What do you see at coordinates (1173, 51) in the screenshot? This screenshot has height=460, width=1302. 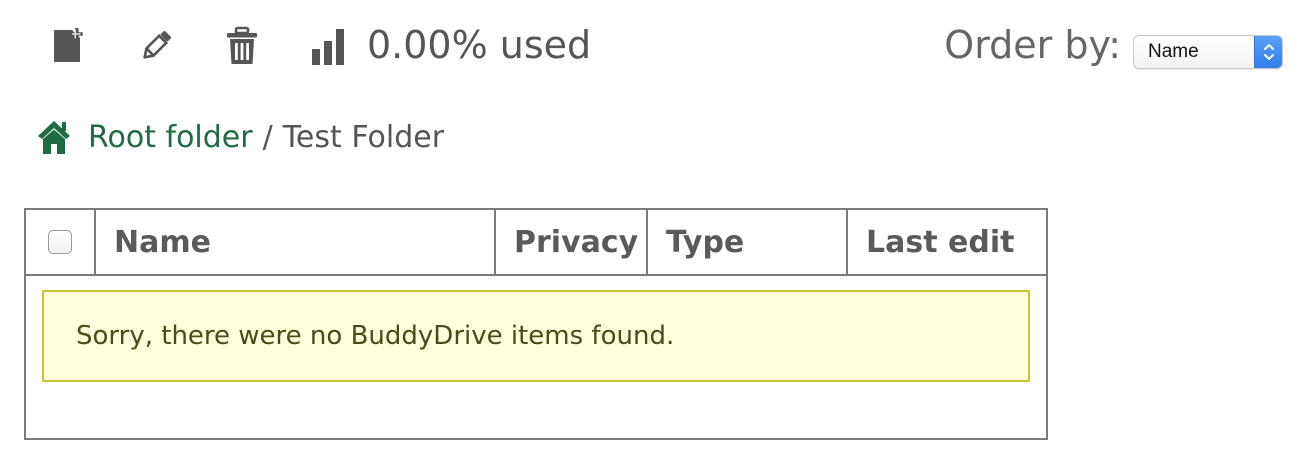 I see `order-by-selected-value: Name` at bounding box center [1173, 51].